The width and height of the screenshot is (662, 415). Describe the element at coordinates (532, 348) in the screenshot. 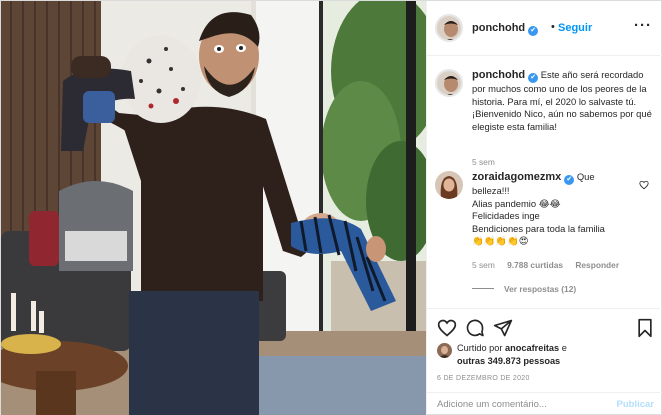

I see `liker-username: anocafreitas` at that location.